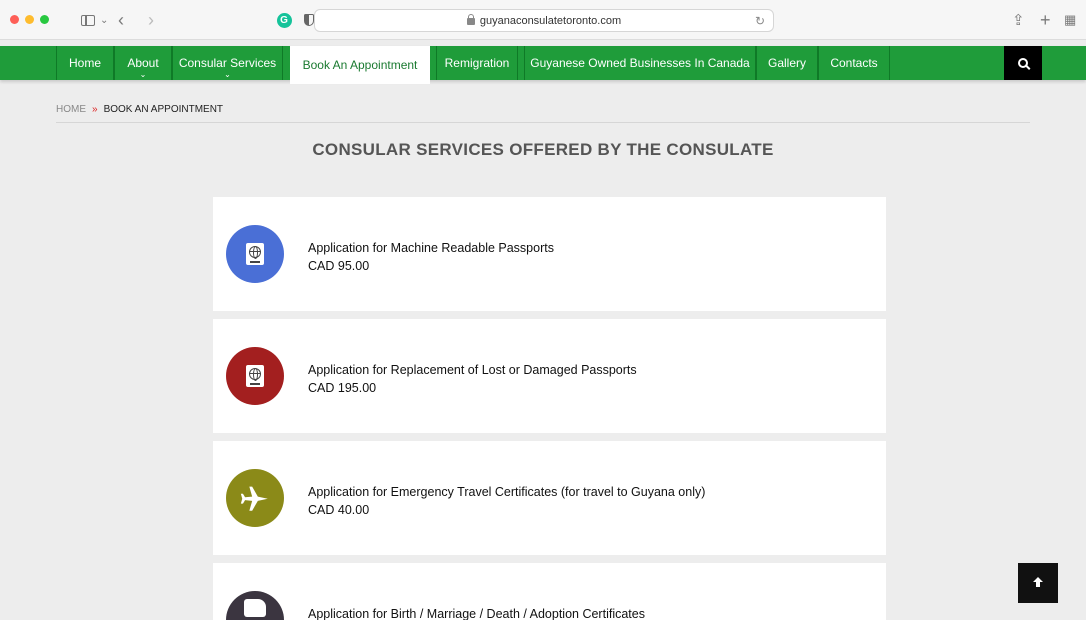 The image size is (1086, 620). I want to click on close-window-button, so click(14, 19).